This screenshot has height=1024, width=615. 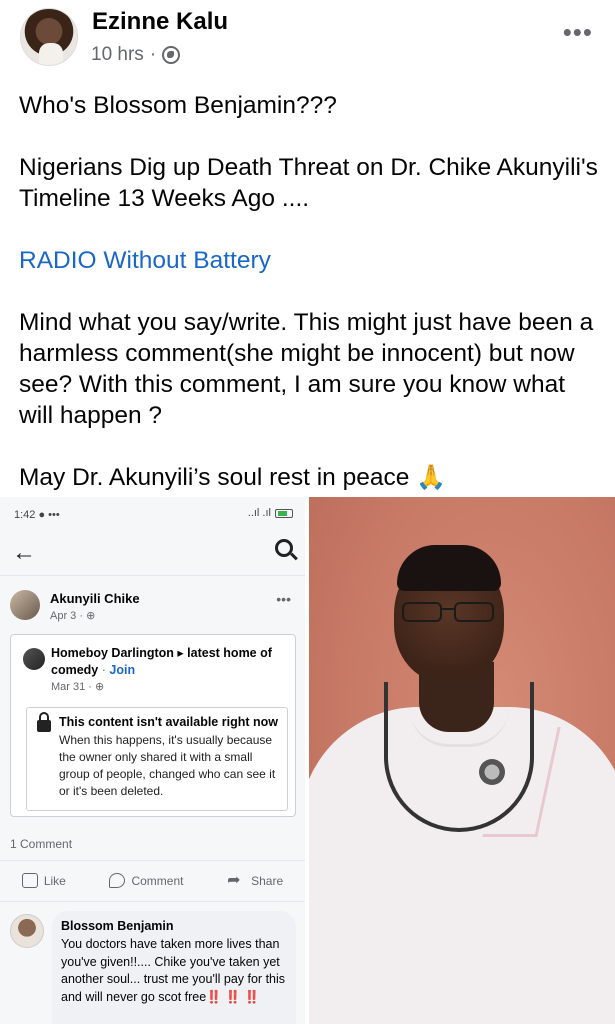 I want to click on more-options-icon: •••, so click(x=578, y=32).